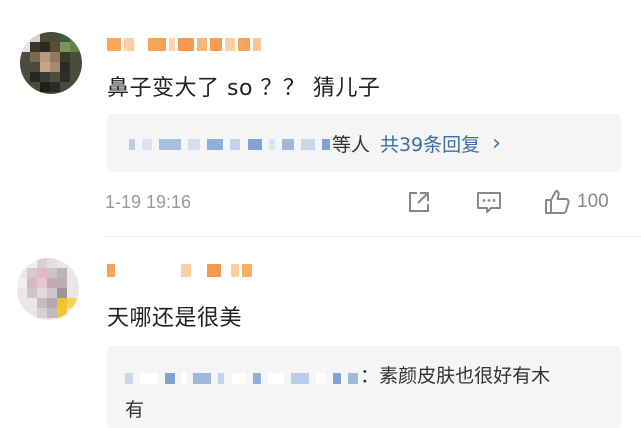  What do you see at coordinates (593, 201) in the screenshot?
I see `like-count: 100` at bounding box center [593, 201].